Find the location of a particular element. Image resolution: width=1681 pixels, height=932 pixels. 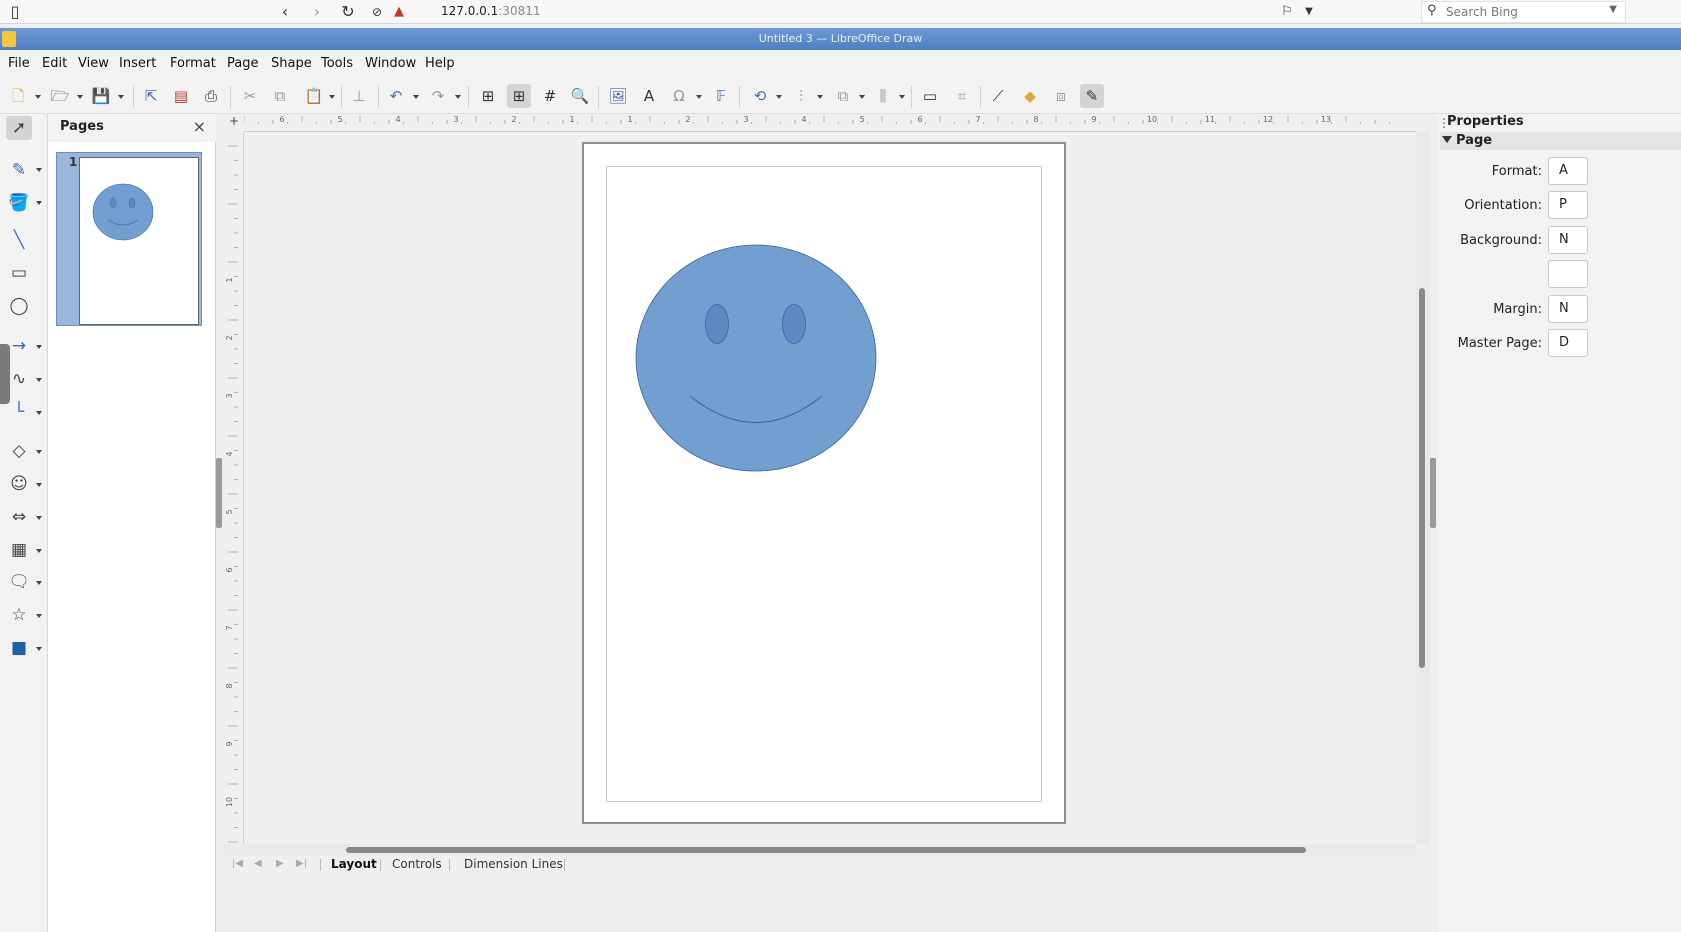

line-color-icon: ✎ is located at coordinates (19, 170).